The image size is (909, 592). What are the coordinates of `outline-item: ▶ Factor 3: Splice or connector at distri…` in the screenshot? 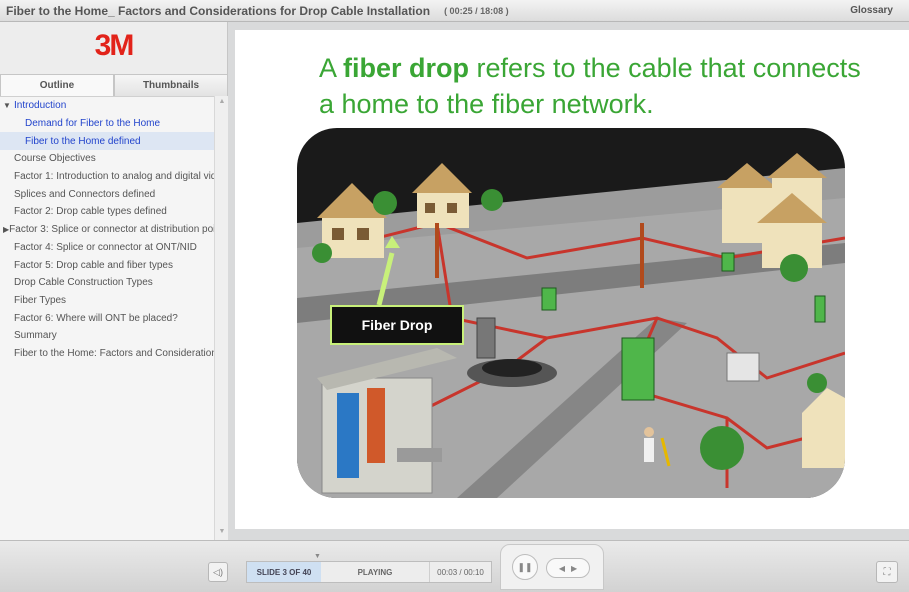 It's located at (107, 230).